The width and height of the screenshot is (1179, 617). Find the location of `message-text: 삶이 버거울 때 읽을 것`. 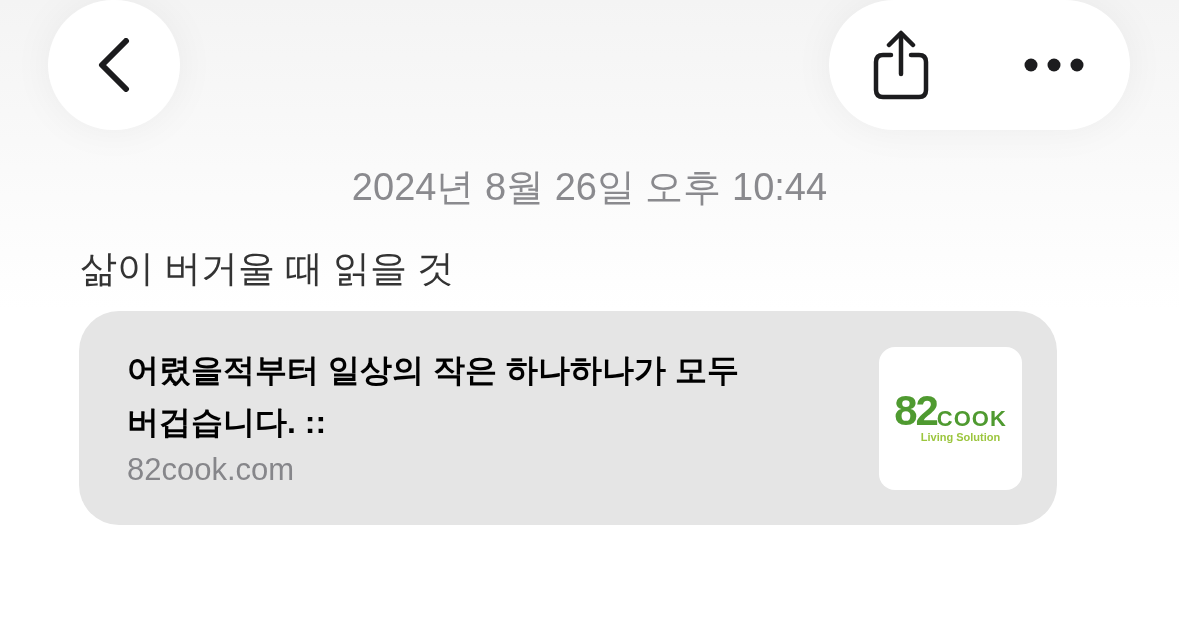

message-text: 삶이 버거울 때 읽을 것 is located at coordinates (267, 268).